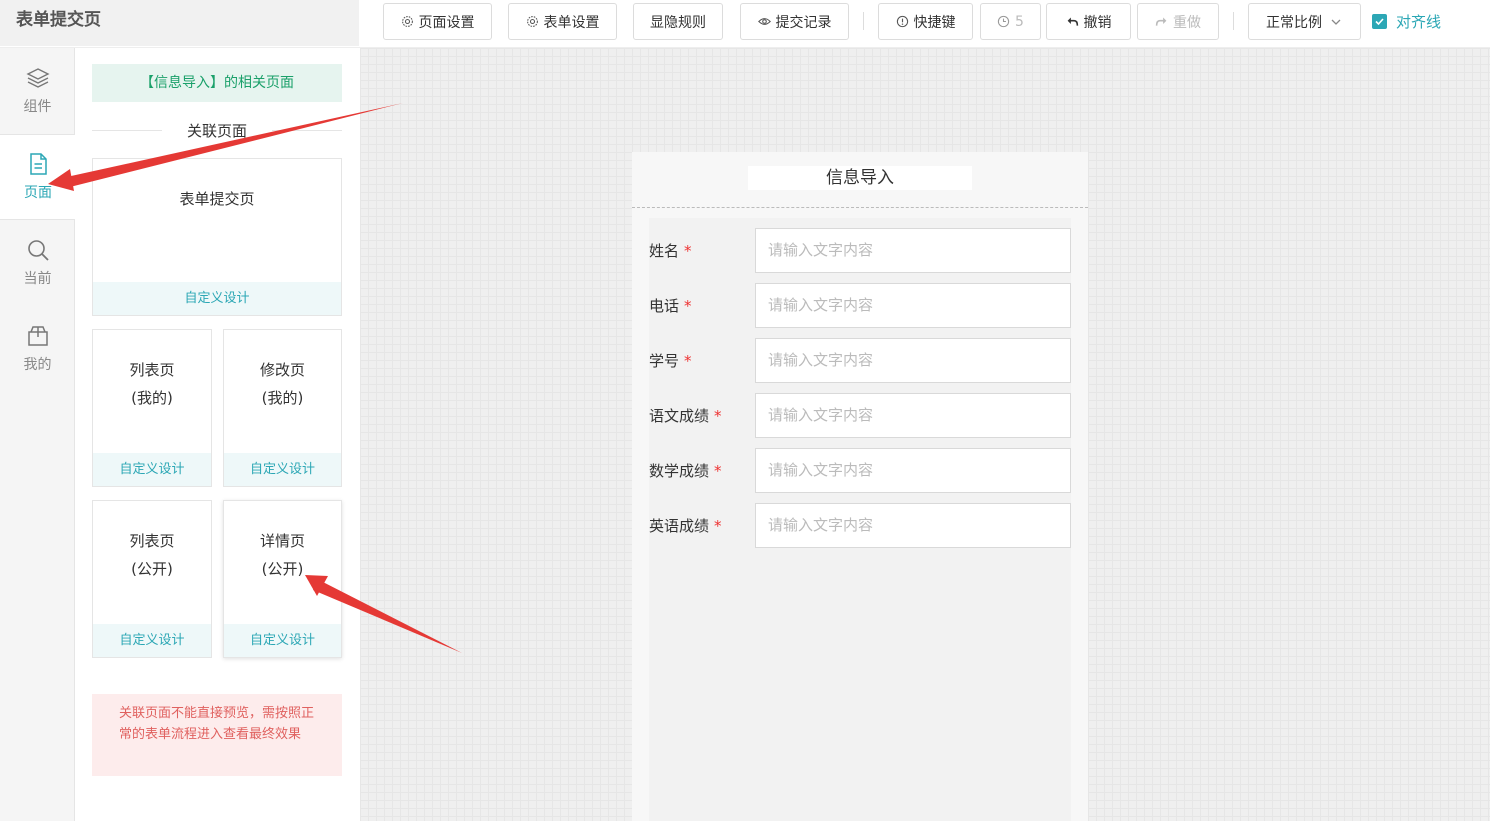  I want to click on undo-label: 撤销, so click(1097, 22).